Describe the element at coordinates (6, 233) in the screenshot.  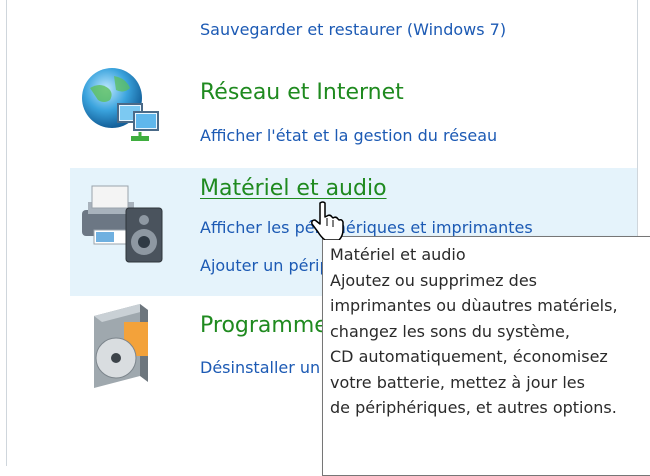
I see `panel-left-border` at that location.